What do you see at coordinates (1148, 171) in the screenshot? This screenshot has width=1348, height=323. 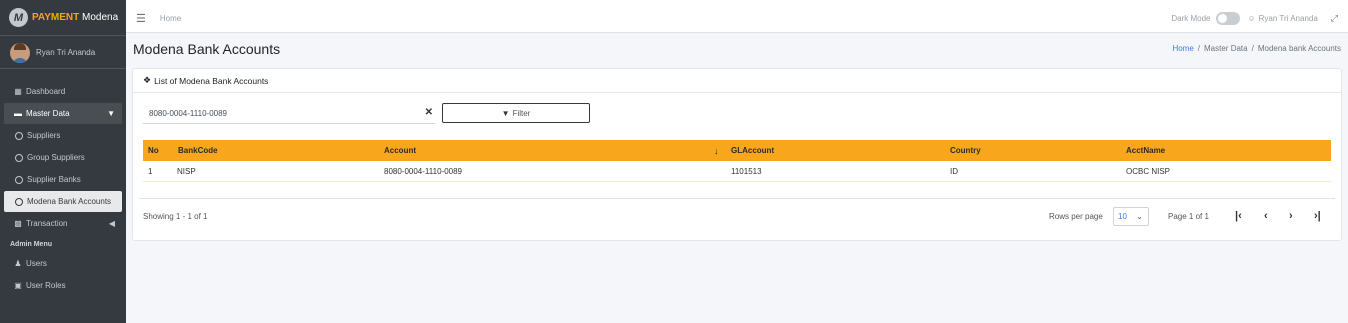 I see `cell-acctname: OCBC NISP` at bounding box center [1148, 171].